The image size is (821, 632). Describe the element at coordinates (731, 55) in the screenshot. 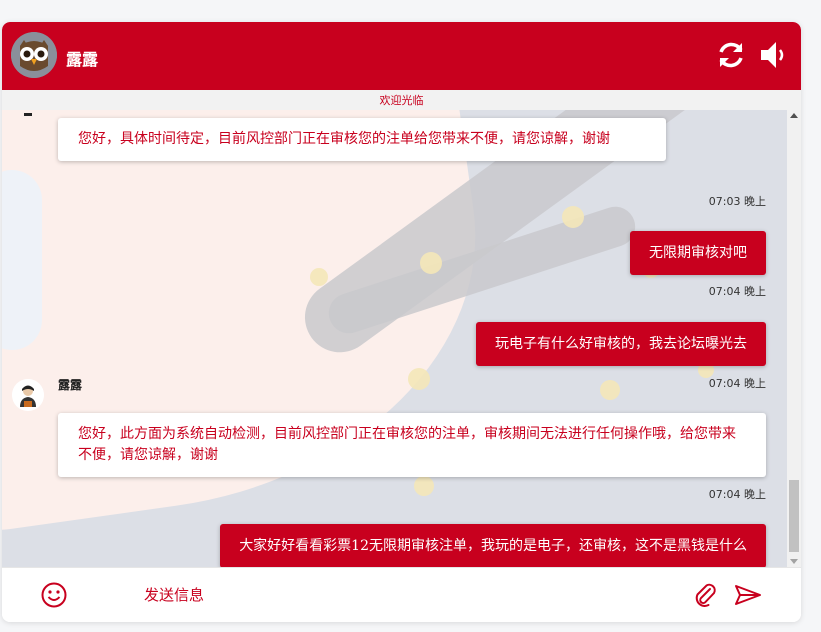

I see `refresh-icon` at that location.